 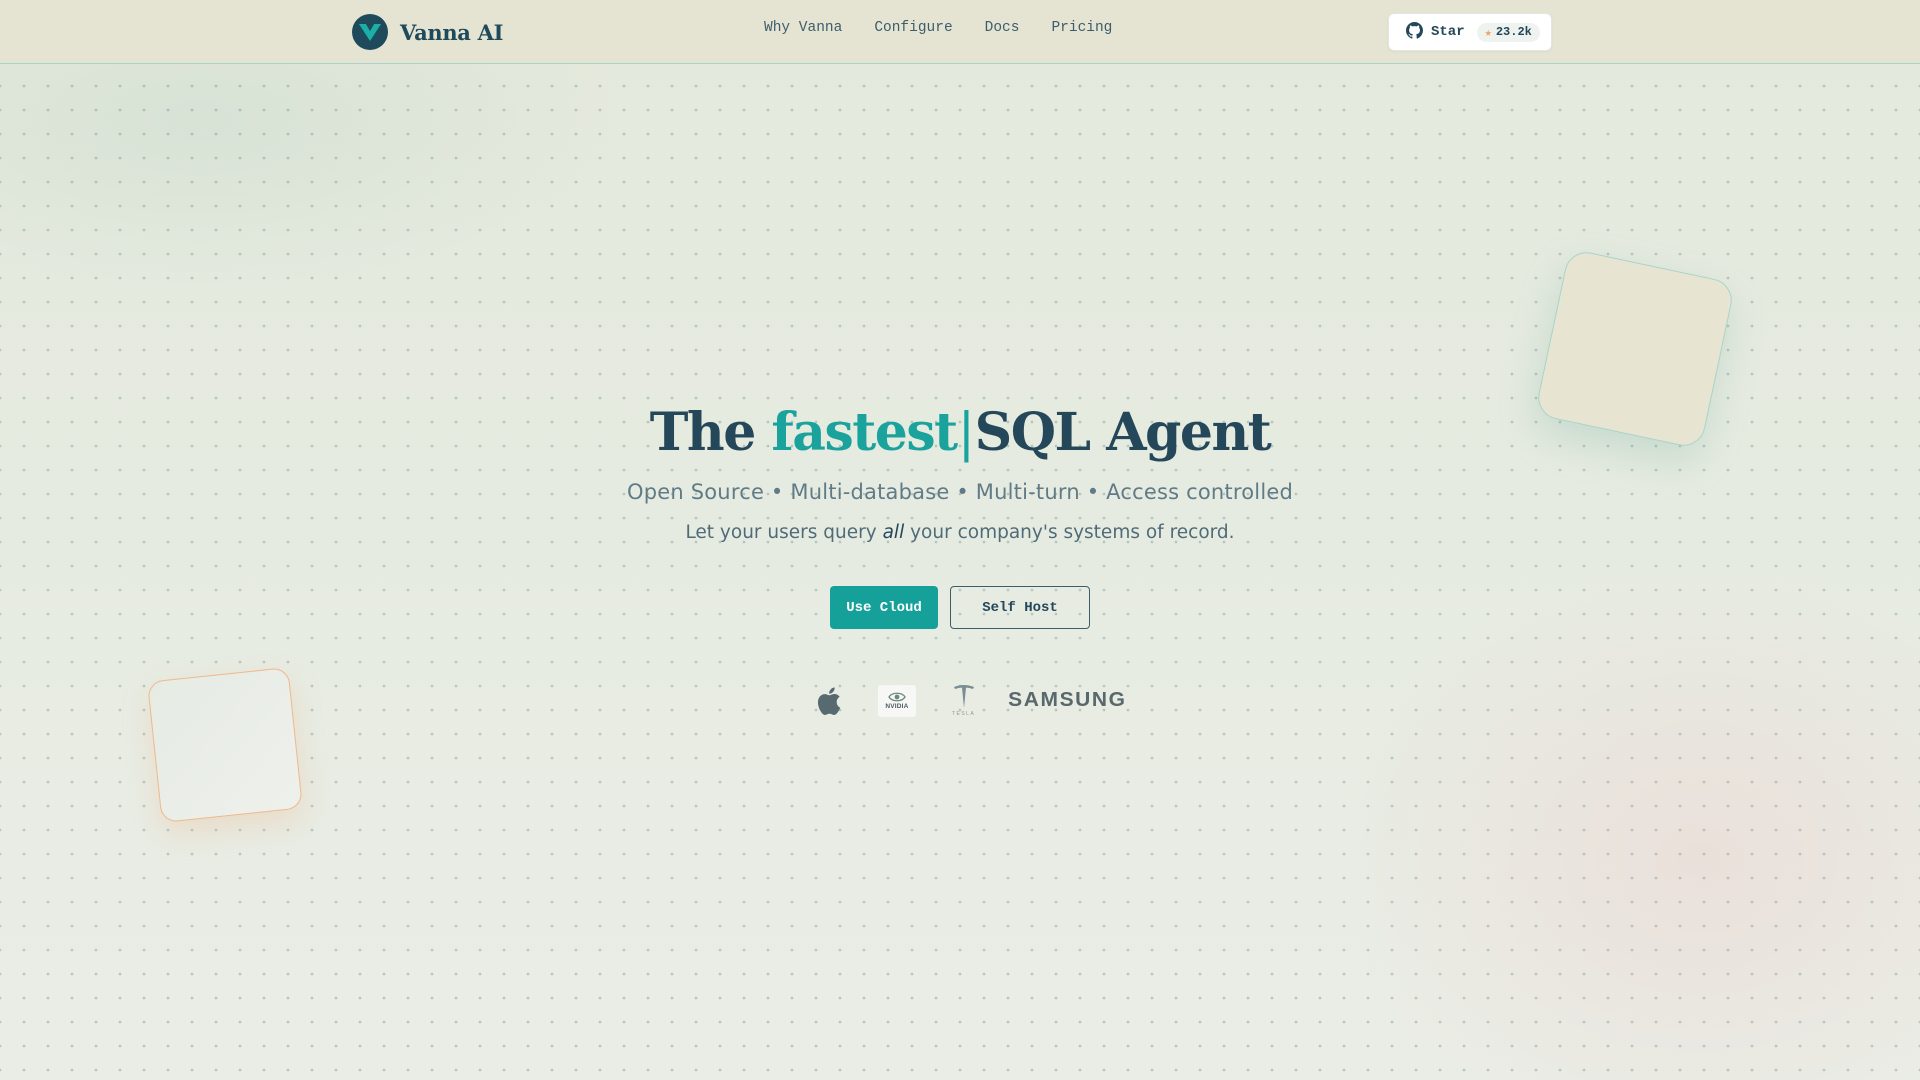 I want to click on customer-logos: NVIDIA TESLA SAMSUNG, so click(x=960, y=700).